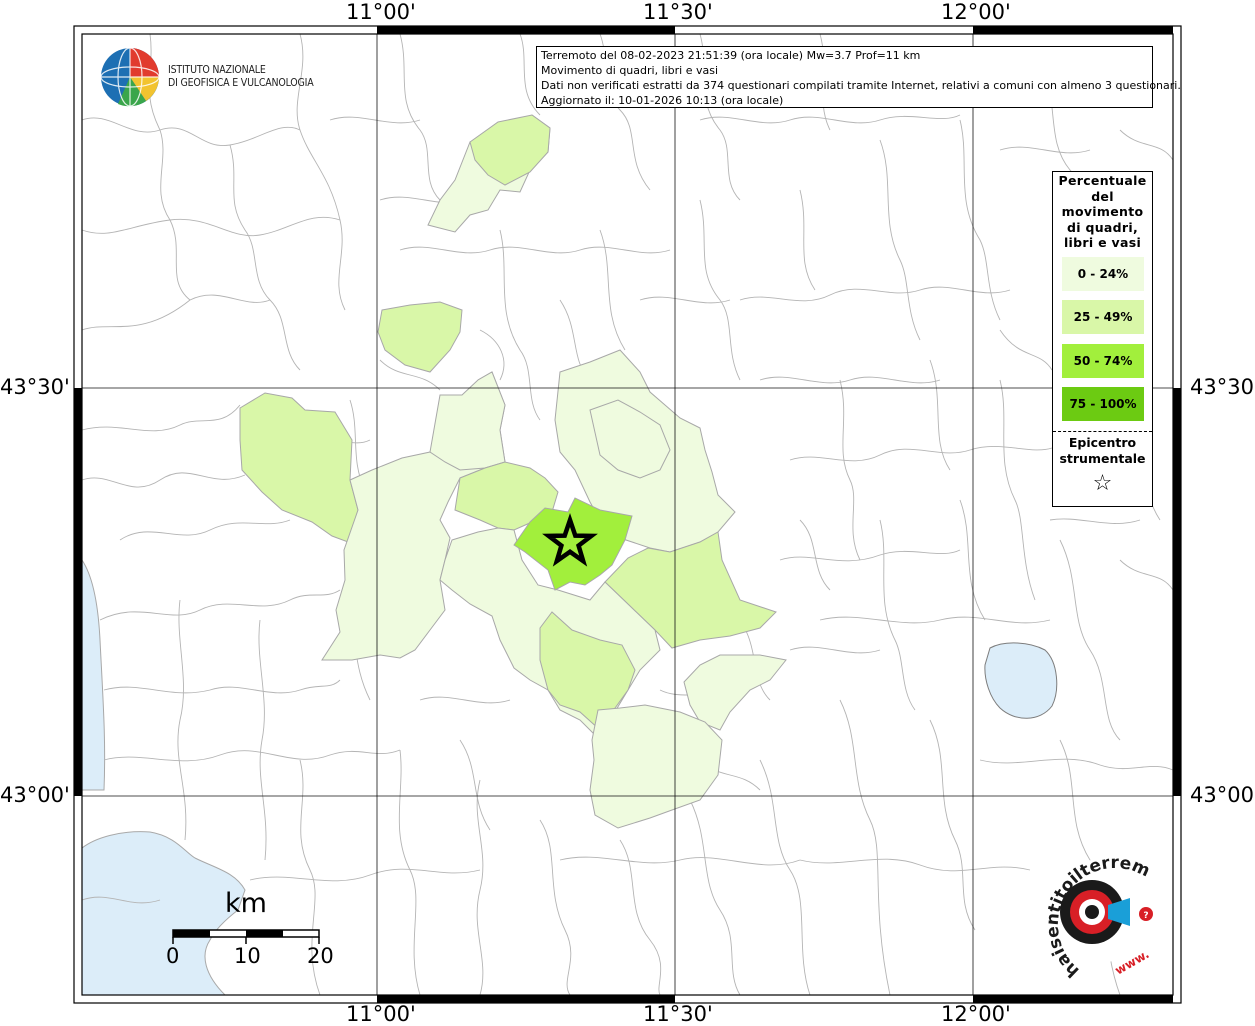 This screenshot has width=1255, height=1026. I want to click on top-lon-label-1: 11°00', so click(381, 12).